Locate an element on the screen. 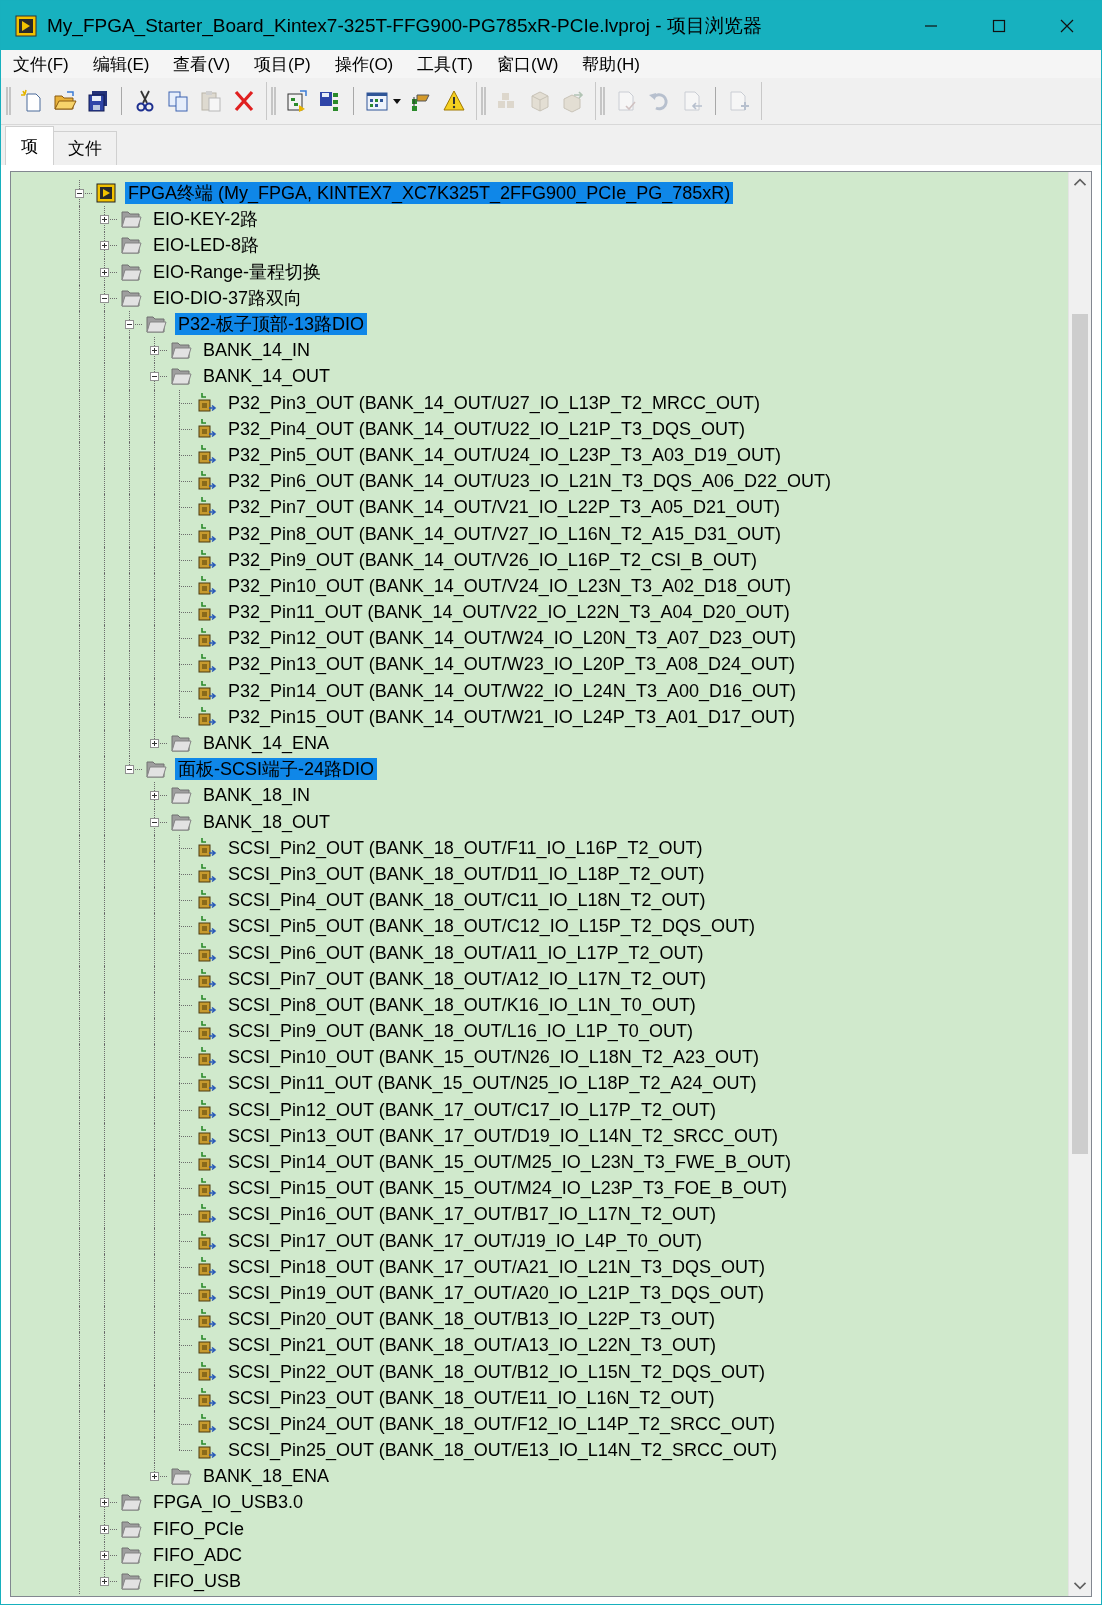 The width and height of the screenshot is (1102, 1605). tree-item: SCSI_Pin5_OUT (BANK_18_OUT/C12_IO_L15P_T2_DQS_OUT) is located at coordinates (491, 926).